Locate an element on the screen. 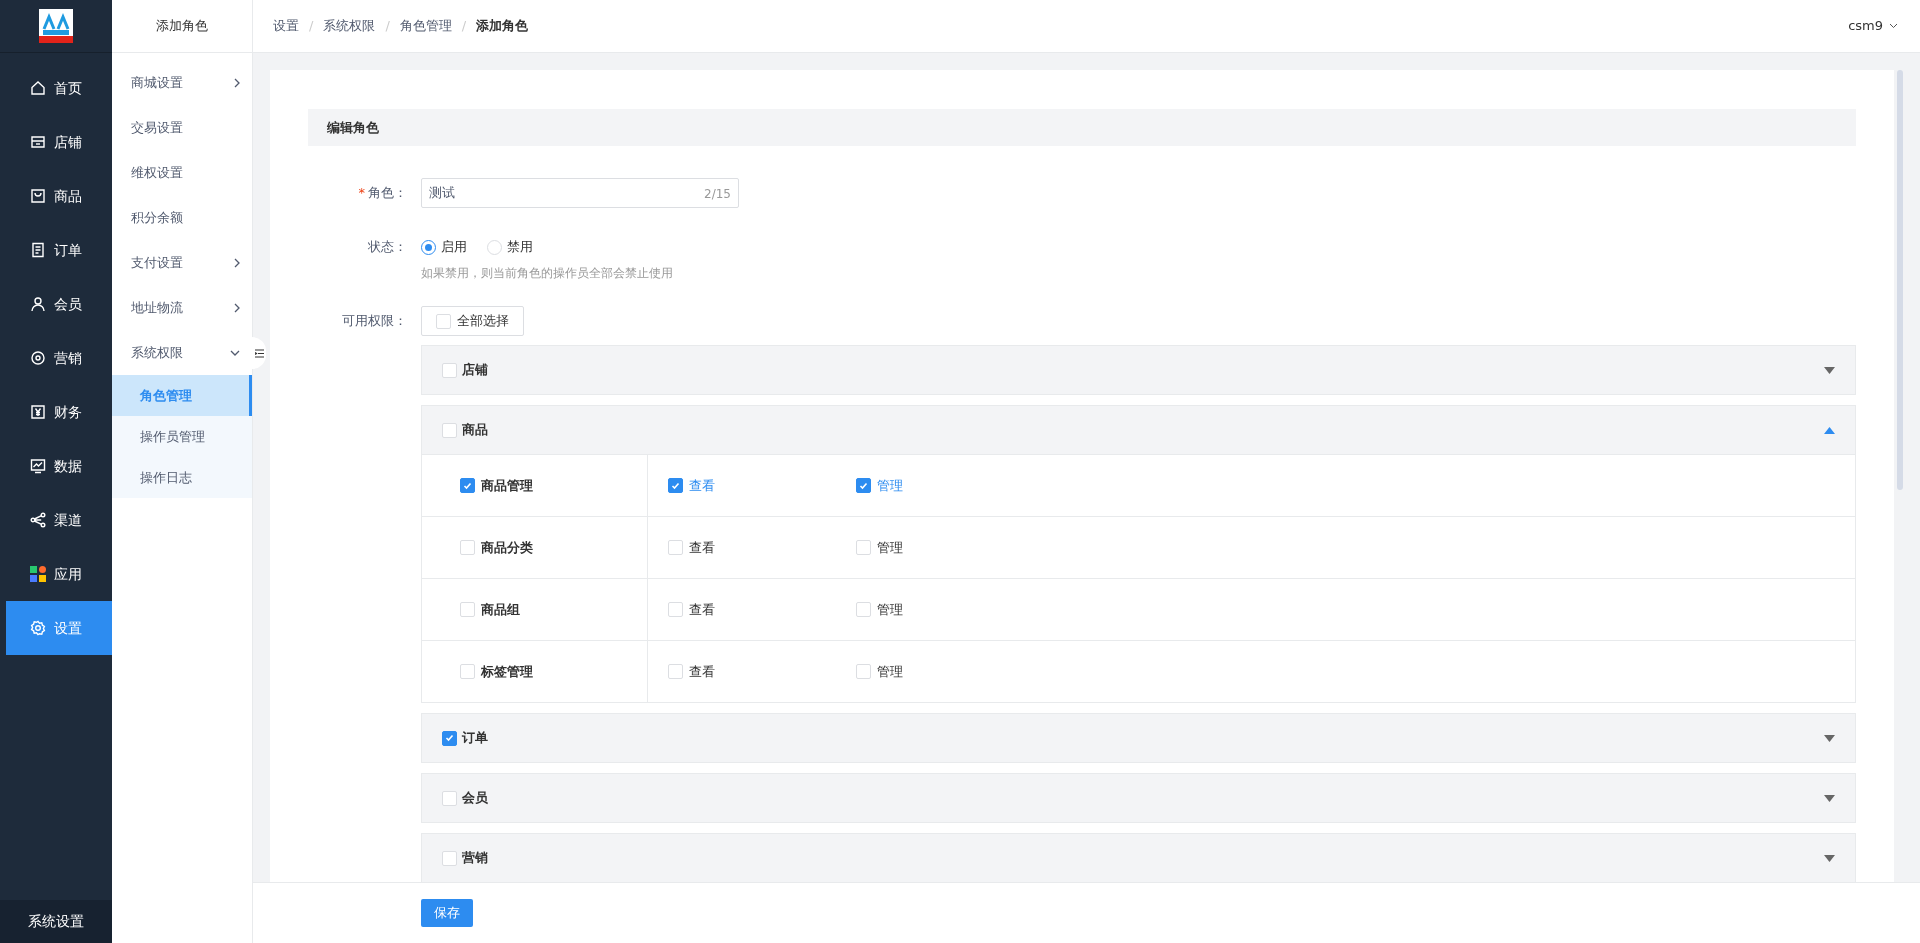  nav-item: 应用 is located at coordinates (59, 574).